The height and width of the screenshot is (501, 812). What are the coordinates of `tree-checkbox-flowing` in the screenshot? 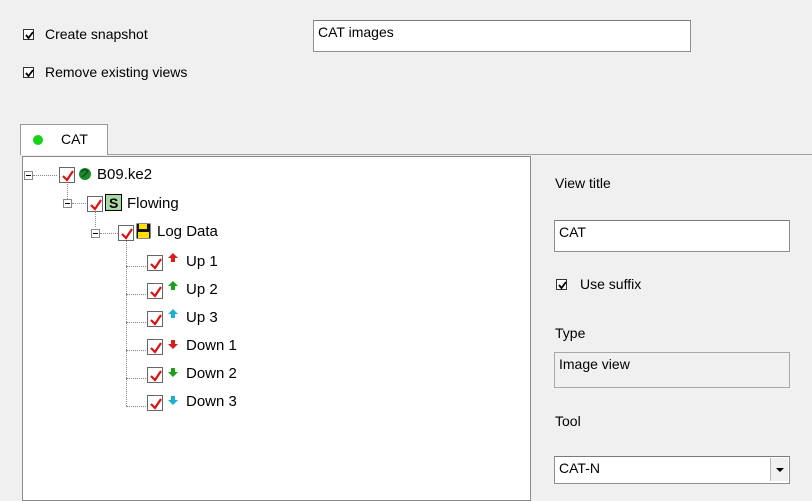 It's located at (95, 204).